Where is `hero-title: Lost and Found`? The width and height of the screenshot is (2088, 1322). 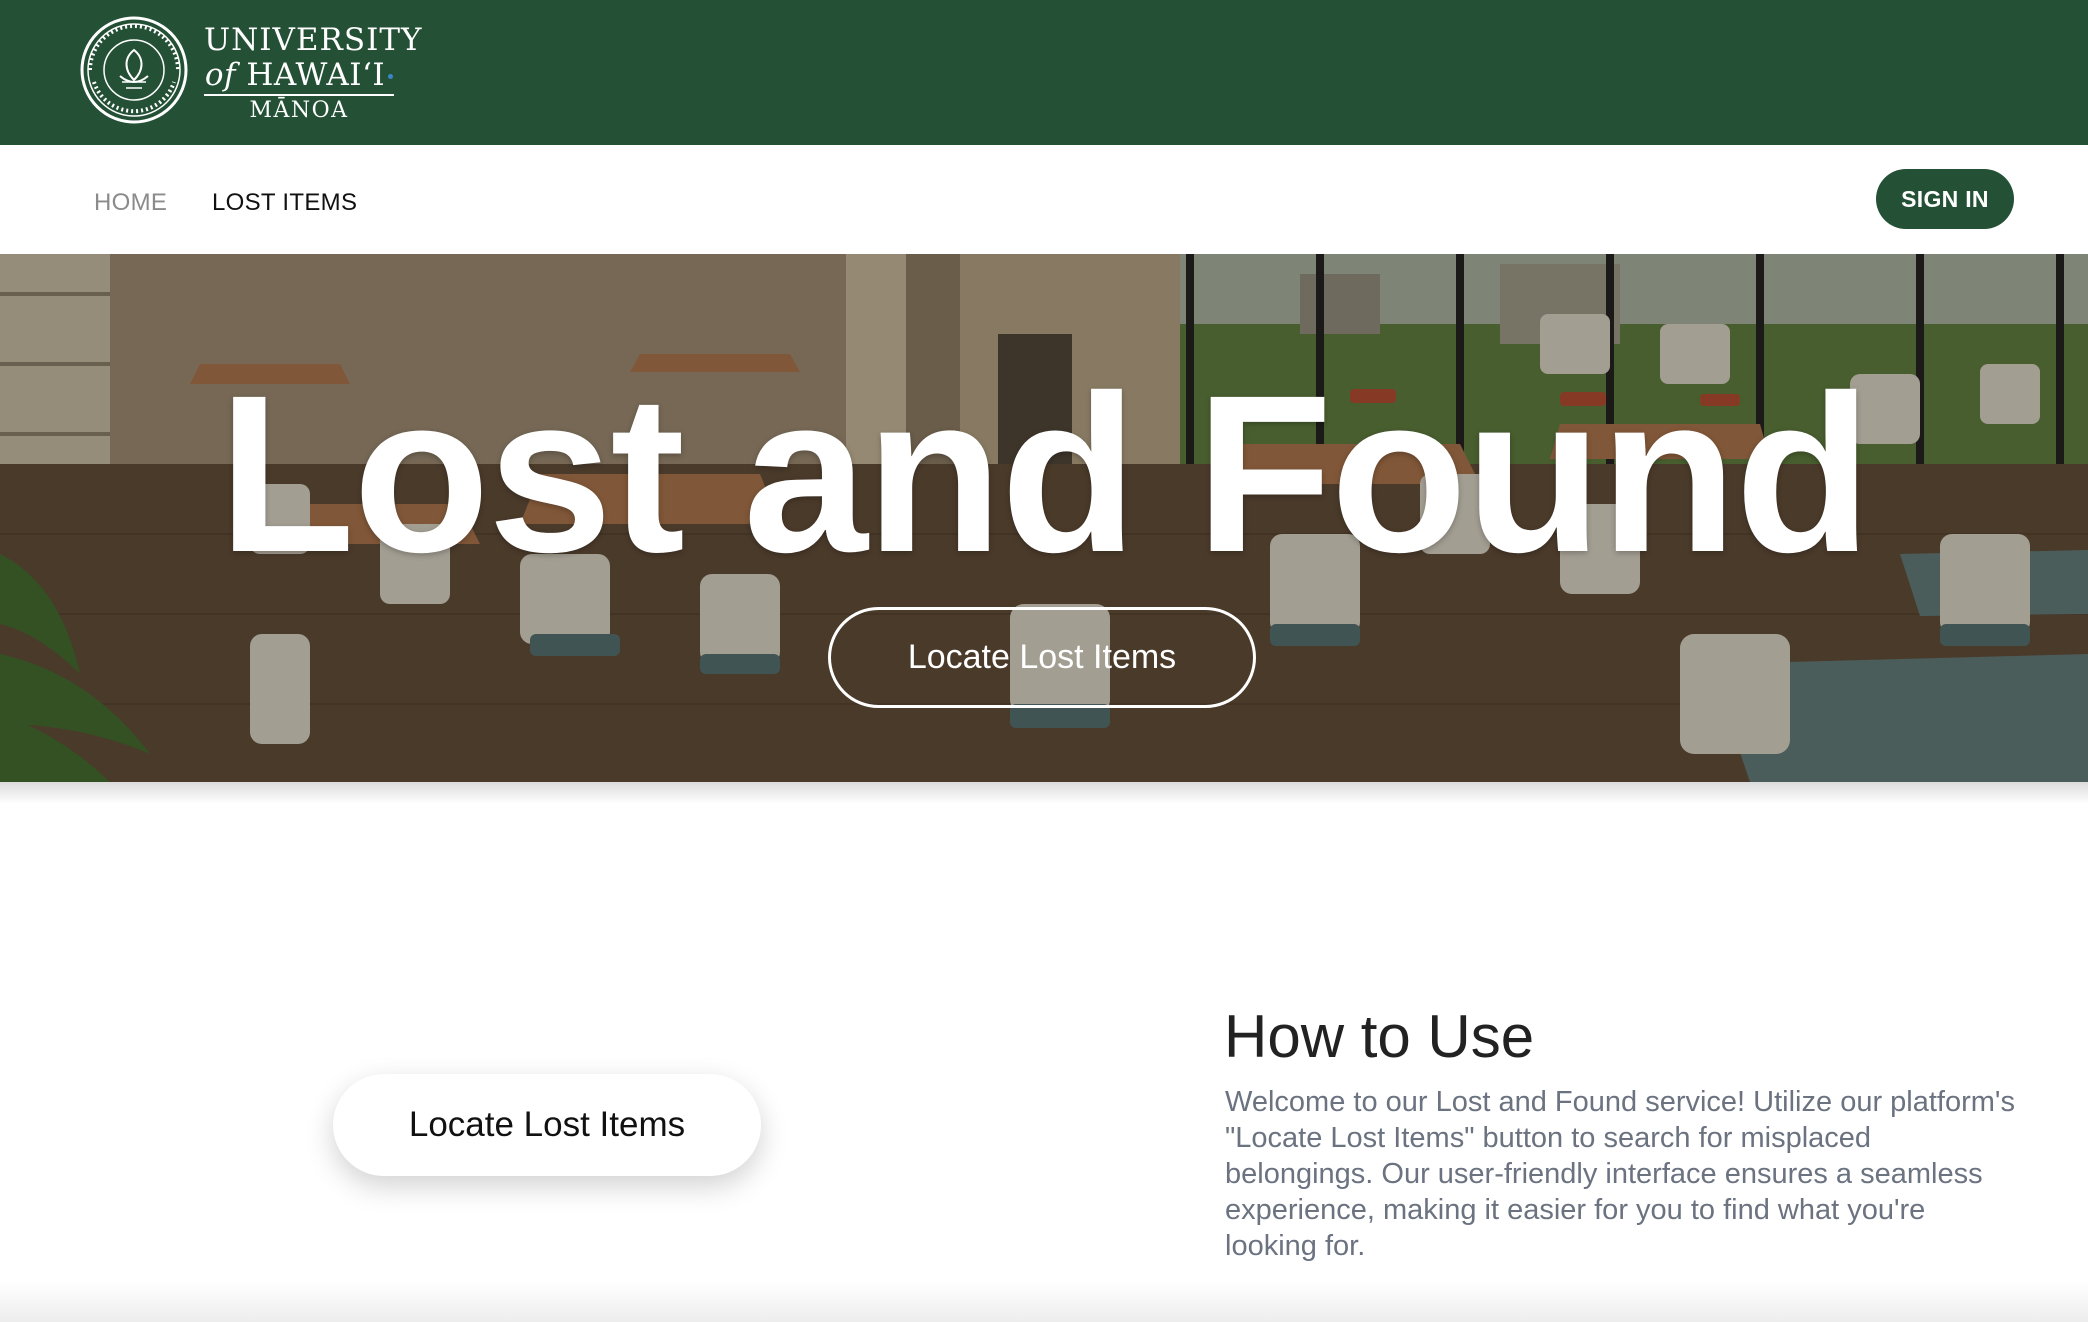
hero-title: Lost and Found is located at coordinates (1045, 474).